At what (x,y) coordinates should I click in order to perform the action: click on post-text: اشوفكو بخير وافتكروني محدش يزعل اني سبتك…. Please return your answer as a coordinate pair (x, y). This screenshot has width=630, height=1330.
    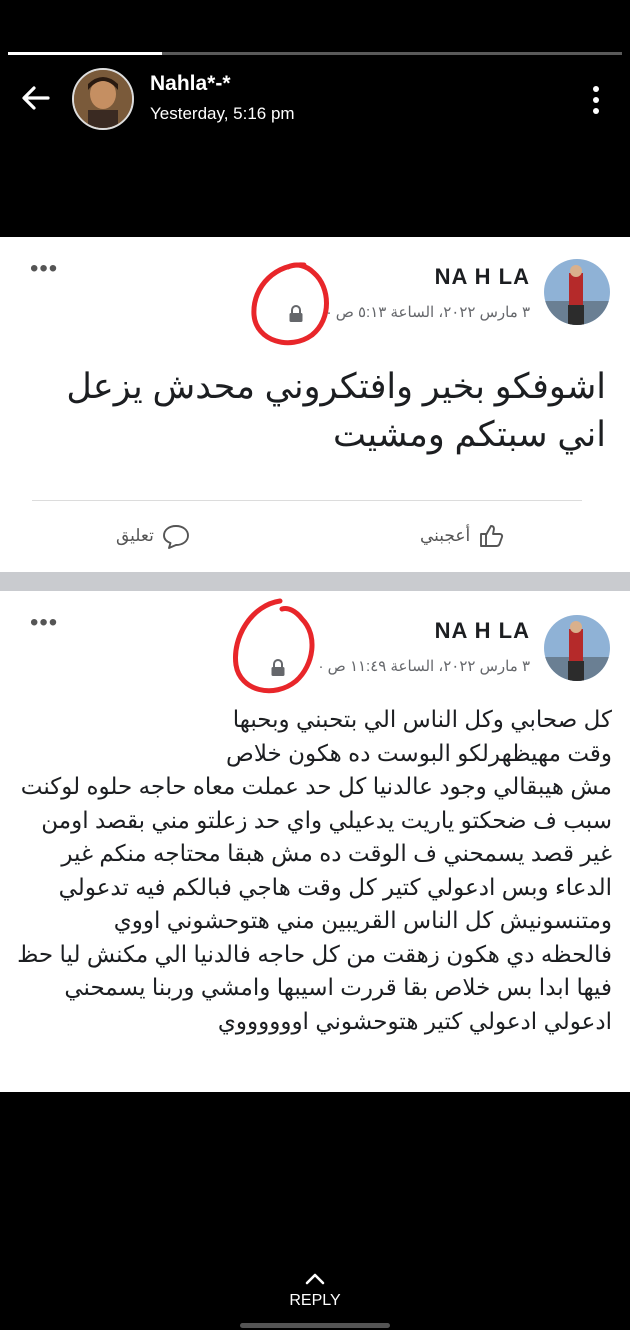
    Looking at the image, I should click on (311, 411).